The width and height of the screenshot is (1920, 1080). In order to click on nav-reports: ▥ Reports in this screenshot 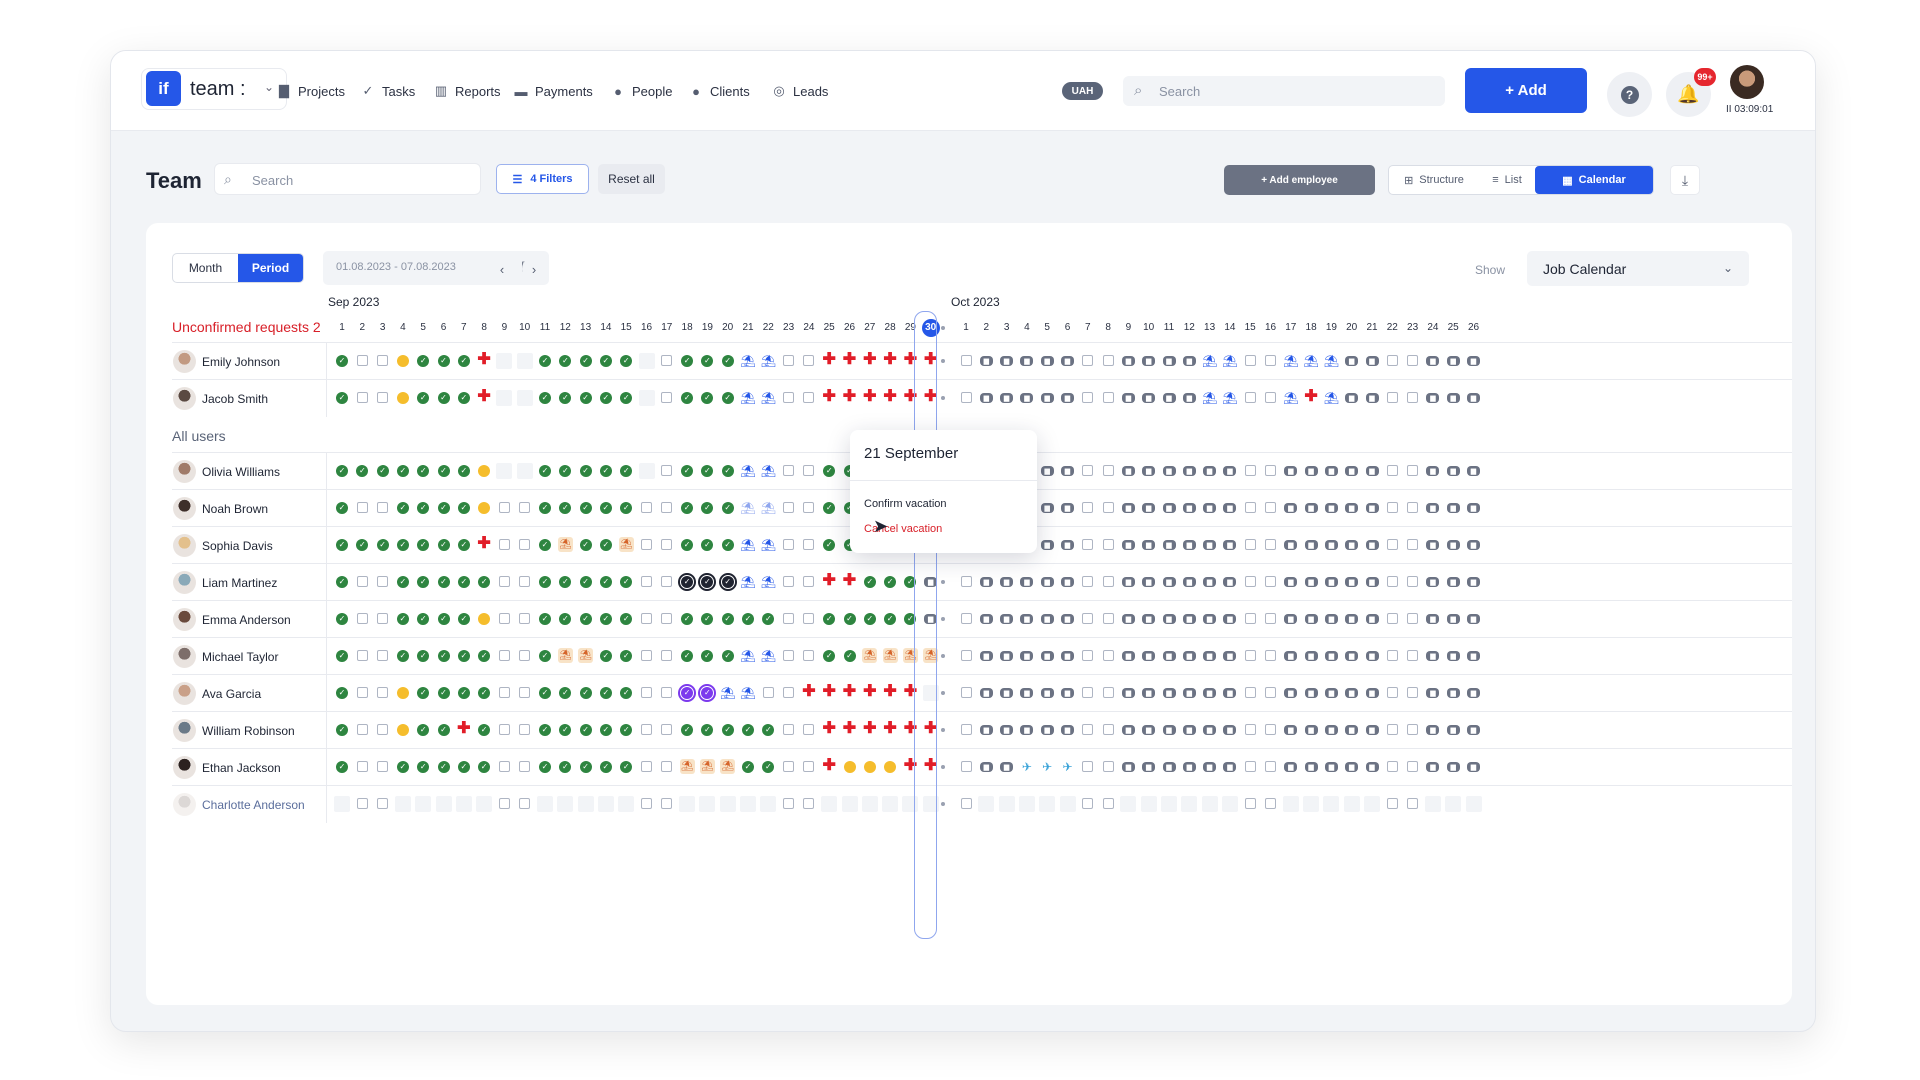, I will do `click(467, 91)`.